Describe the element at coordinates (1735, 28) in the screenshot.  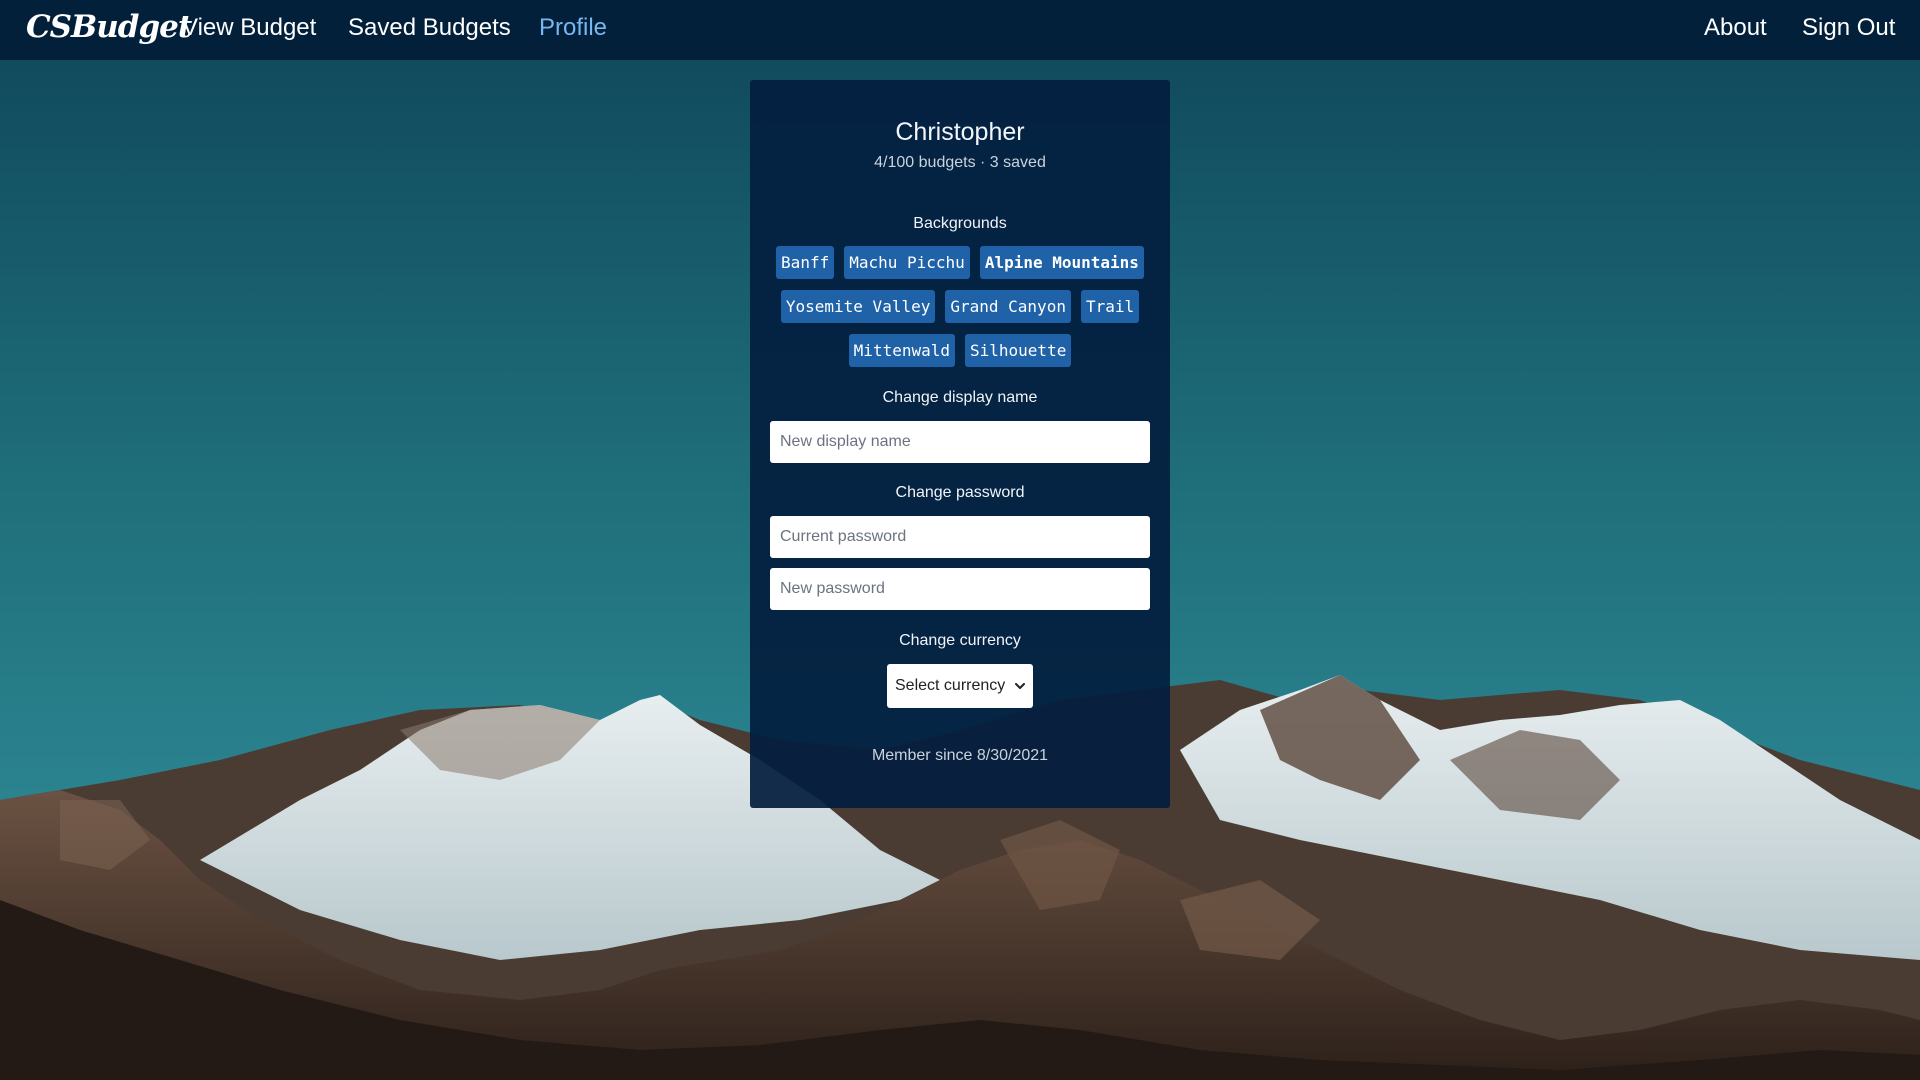
I see `nav-about: About` at that location.